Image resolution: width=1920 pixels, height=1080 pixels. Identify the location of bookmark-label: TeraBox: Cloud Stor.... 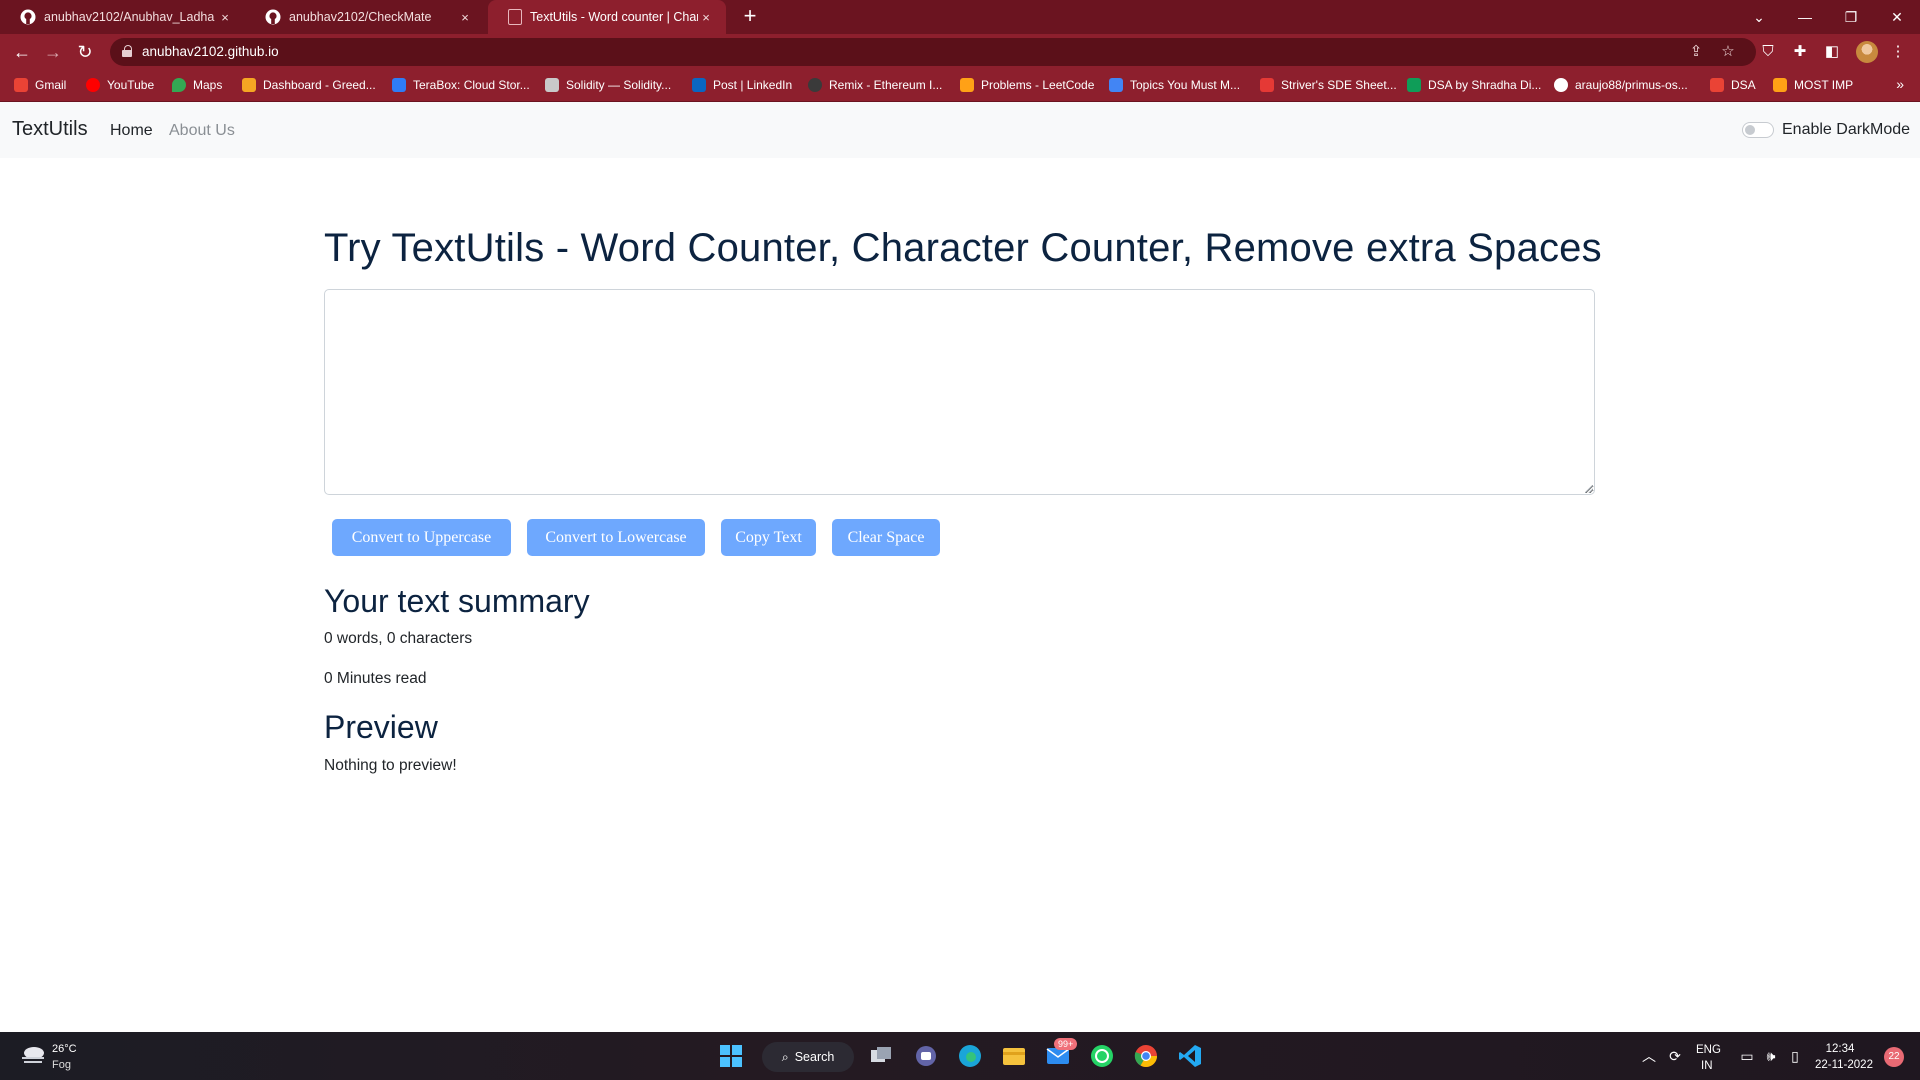
(471, 85).